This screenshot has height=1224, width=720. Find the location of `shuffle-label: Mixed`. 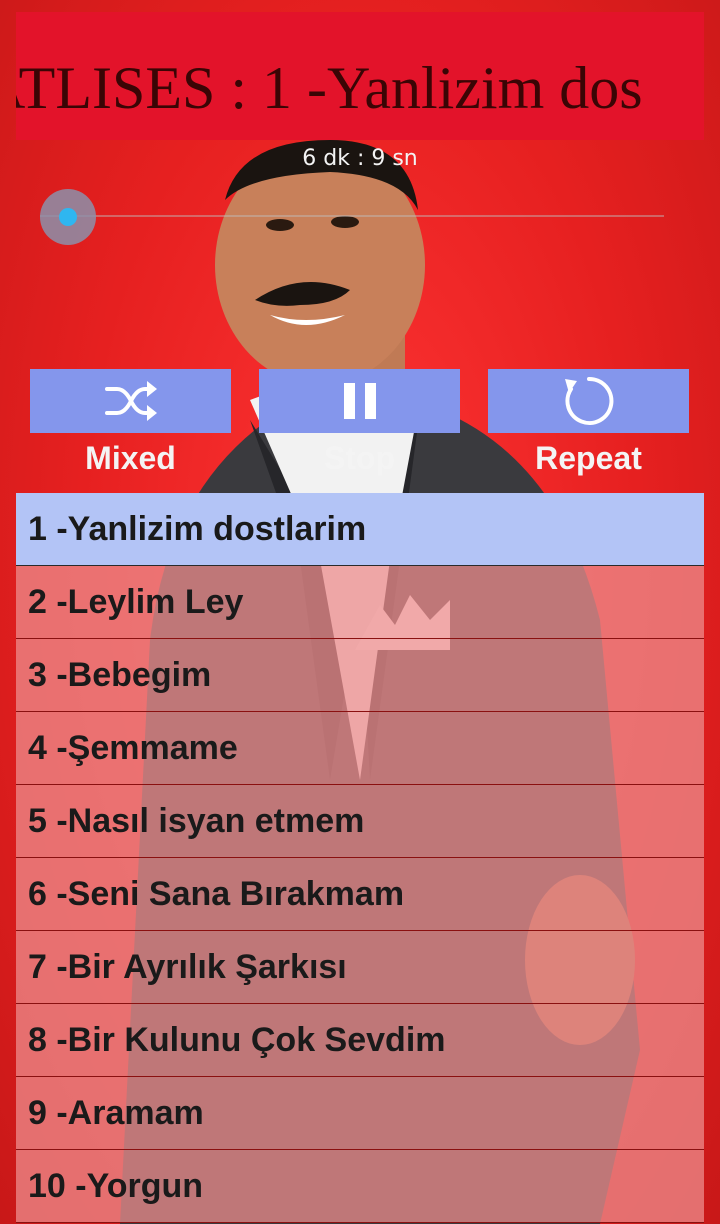

shuffle-label: Mixed is located at coordinates (130, 458).